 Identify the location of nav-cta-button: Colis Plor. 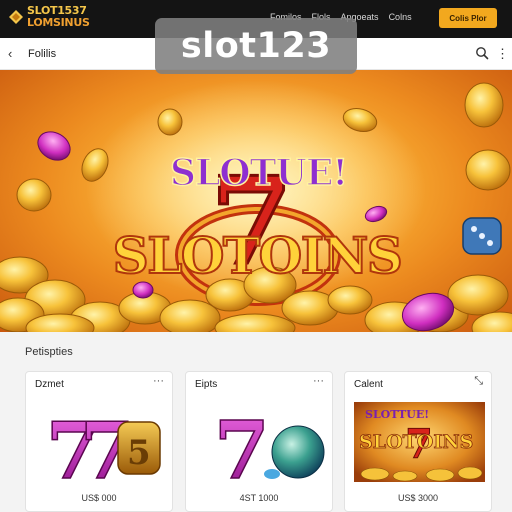
(468, 18).